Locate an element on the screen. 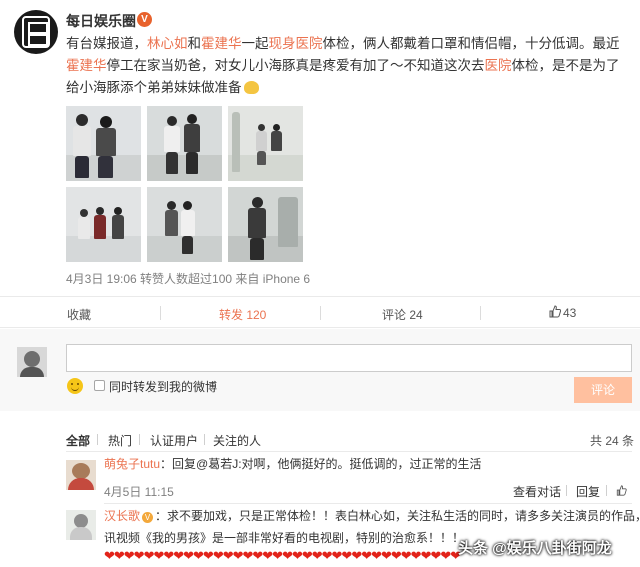 The image size is (640, 567). filter-all: 全部 is located at coordinates (78, 440).